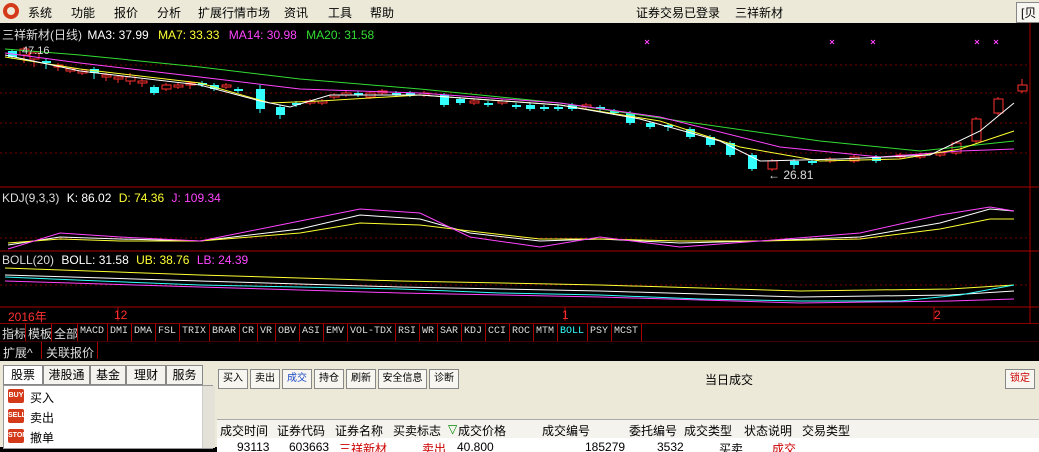 This screenshot has height=452, width=1039. I want to click on stop-icon: STOP, so click(17, 436).